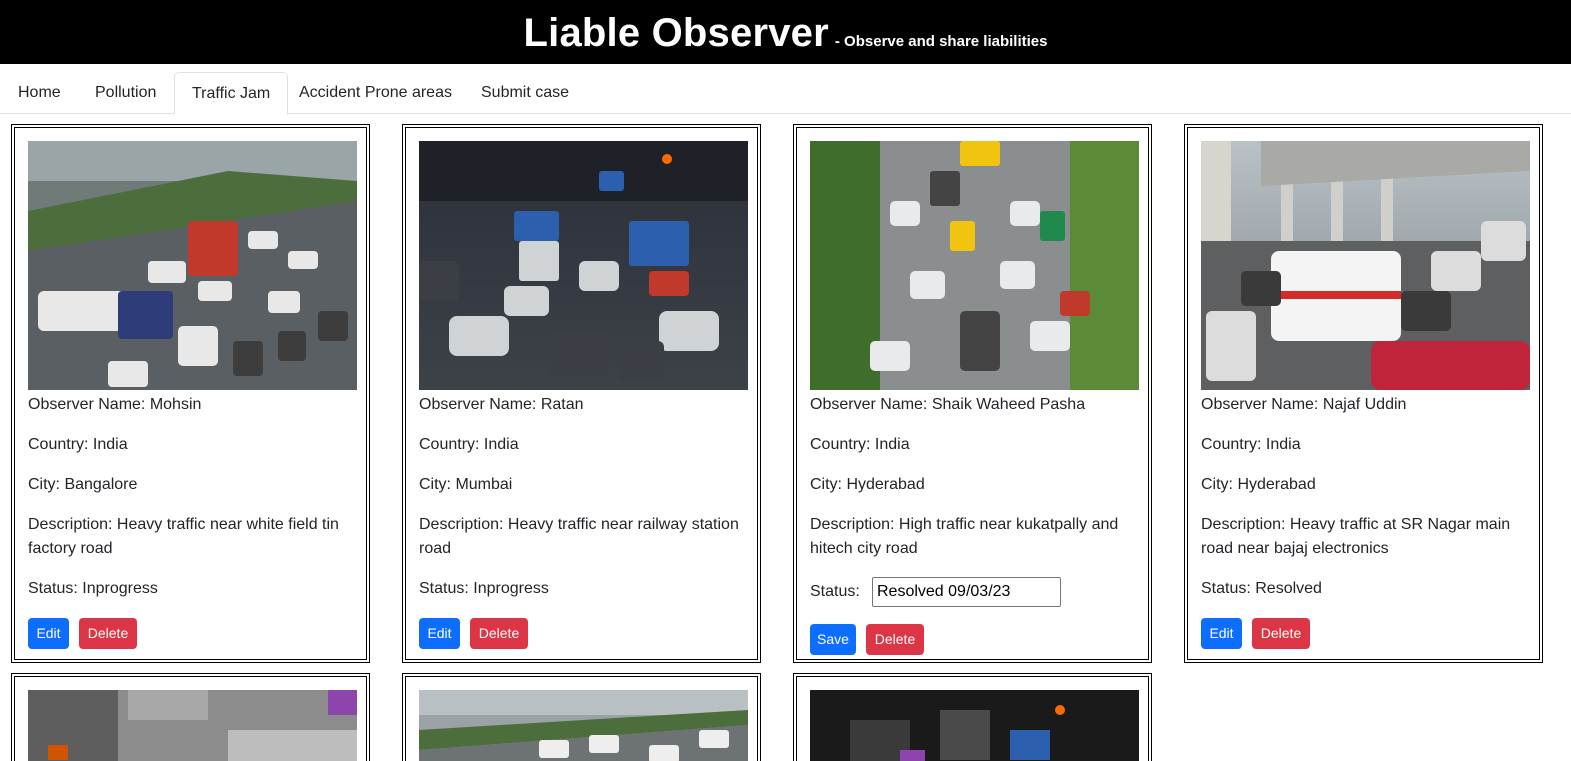 The image size is (1571, 761). Describe the element at coordinates (115, 404) in the screenshot. I see `observer-name: Observer Name: Mohsin` at that location.